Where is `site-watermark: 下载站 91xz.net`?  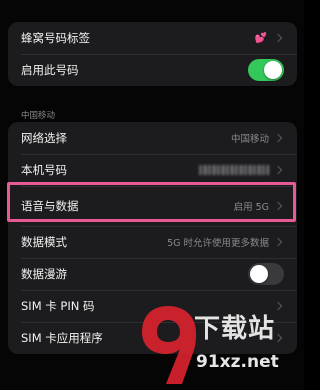
site-watermark: 下载站 91xz.net is located at coordinates (221, 346).